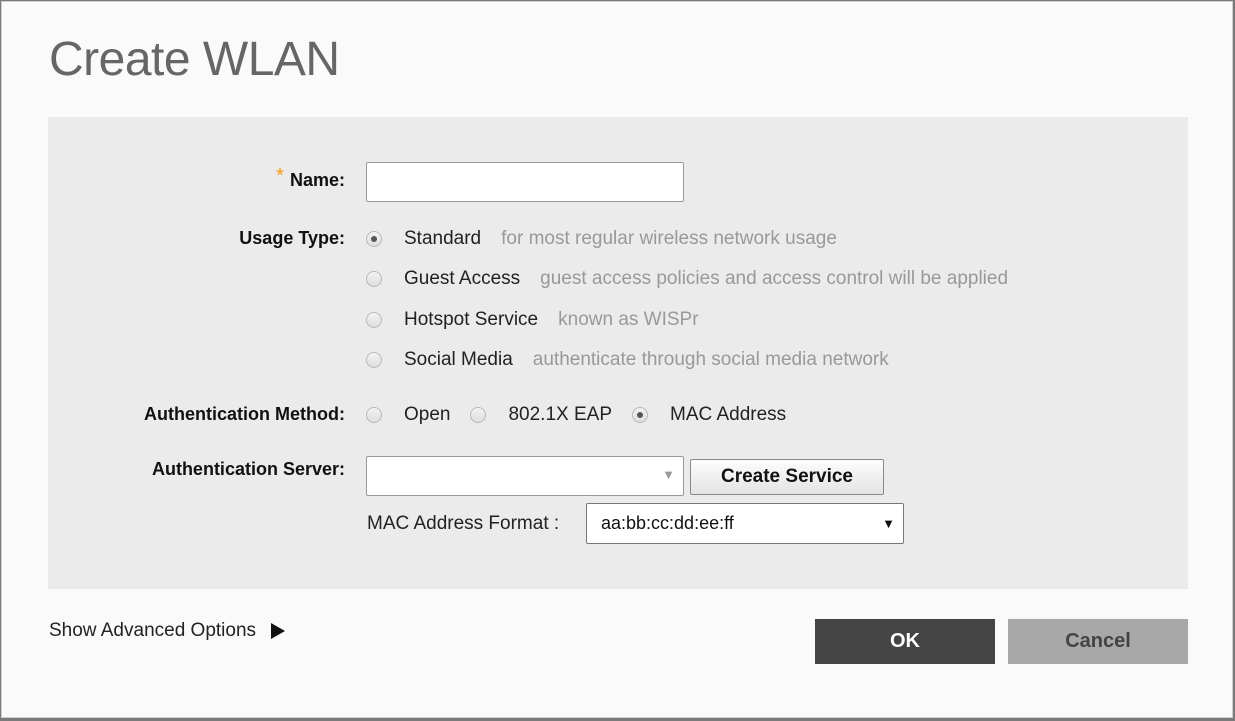  Describe the element at coordinates (463, 523) in the screenshot. I see `mac-format-label: MAC Address Format :` at that location.